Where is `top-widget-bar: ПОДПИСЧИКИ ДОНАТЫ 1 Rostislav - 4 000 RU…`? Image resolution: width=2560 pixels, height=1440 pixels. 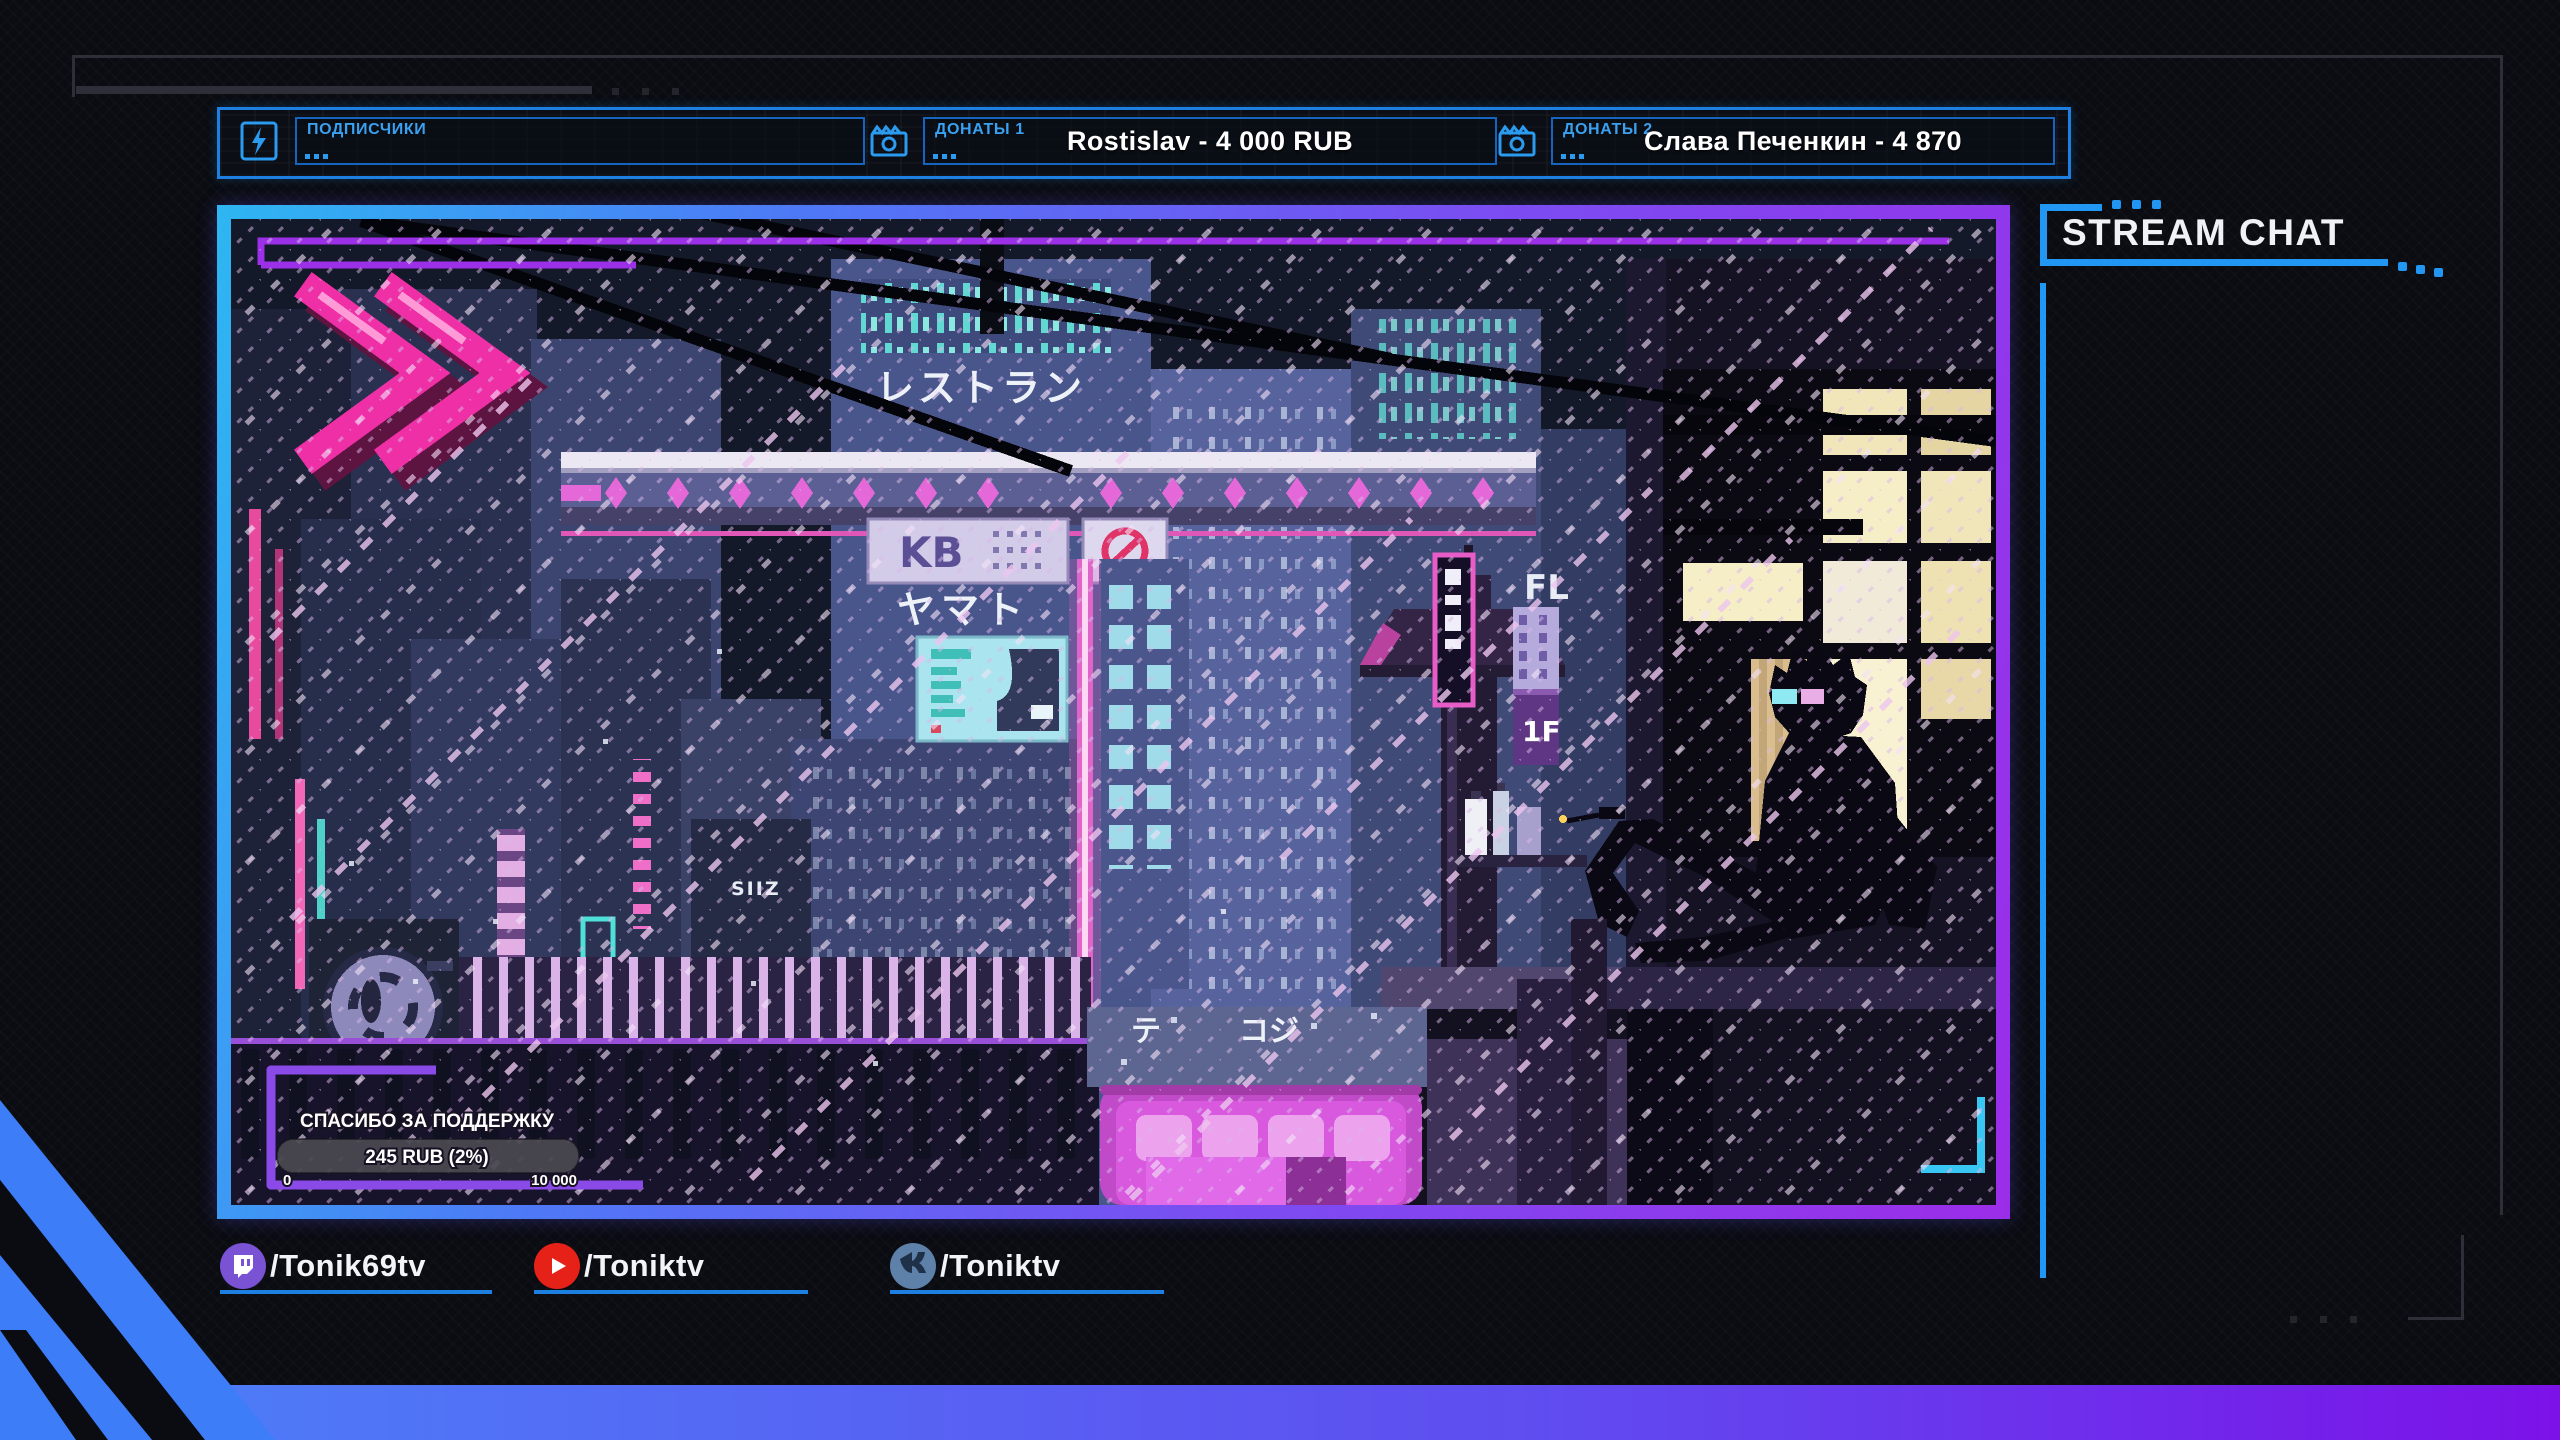
top-widget-bar: ПОДПИСЧИКИ ДОНАТЫ 1 Rostislav - 4 000 RU… is located at coordinates (1144, 143).